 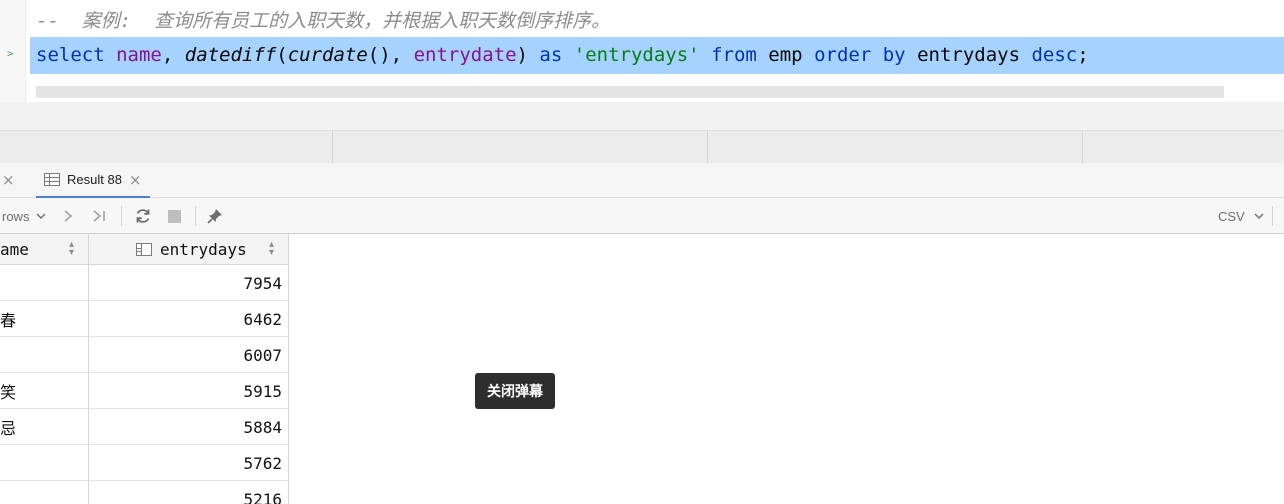 What do you see at coordinates (173, 55) in the screenshot?
I see `sql-punct: ,` at bounding box center [173, 55].